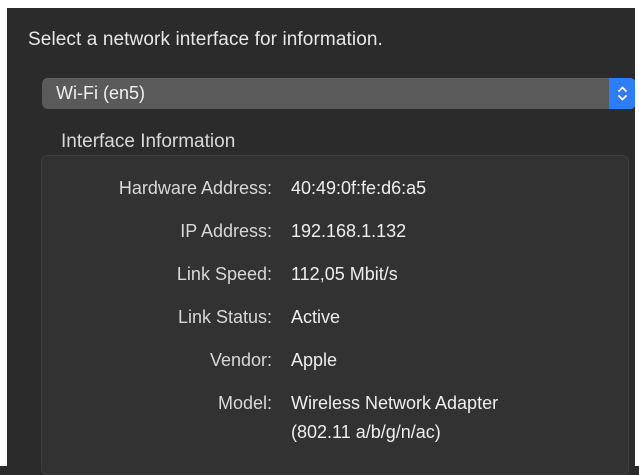 Image resolution: width=639 pixels, height=475 pixels. What do you see at coordinates (226, 231) in the screenshot?
I see `ip-address-label: IP Address:` at bounding box center [226, 231].